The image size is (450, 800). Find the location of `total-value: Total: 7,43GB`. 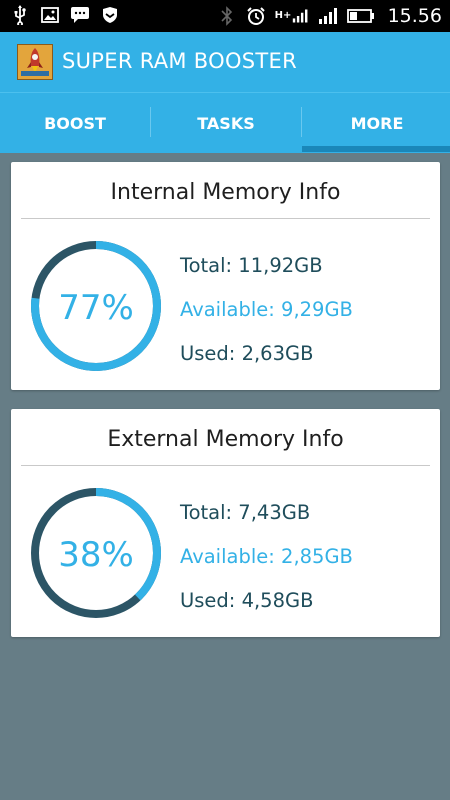

total-value: Total: 7,43GB is located at coordinates (245, 512).